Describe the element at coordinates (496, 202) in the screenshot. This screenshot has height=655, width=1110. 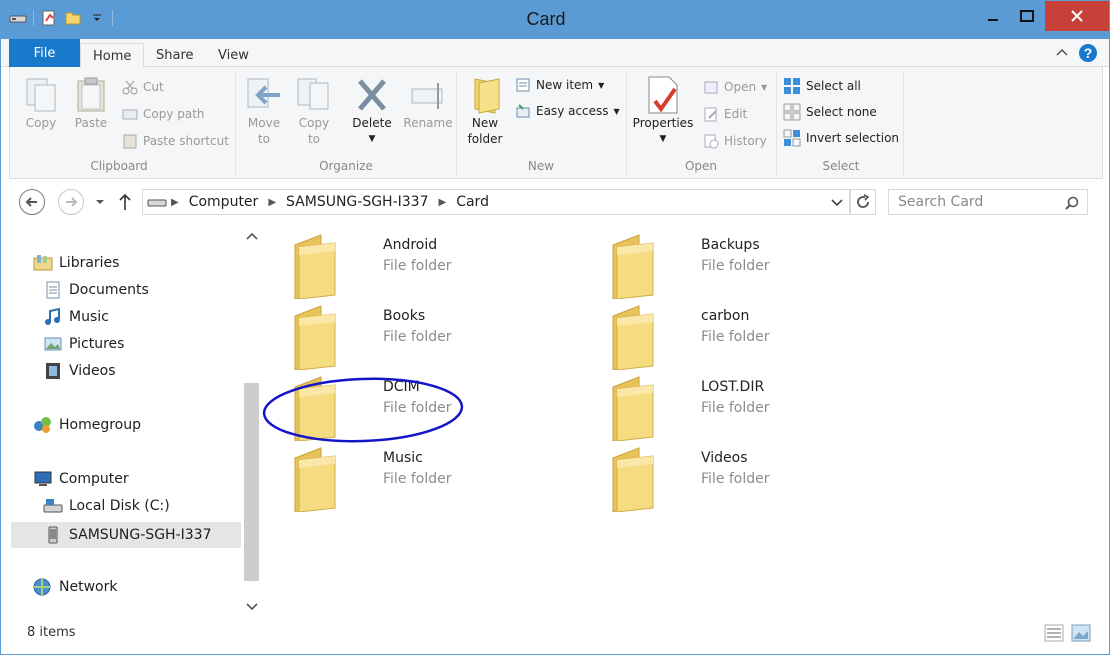
I see `address-bar: ▶ Computer ▶ SAMSUNG-SGH-I337 ▶ Card` at that location.